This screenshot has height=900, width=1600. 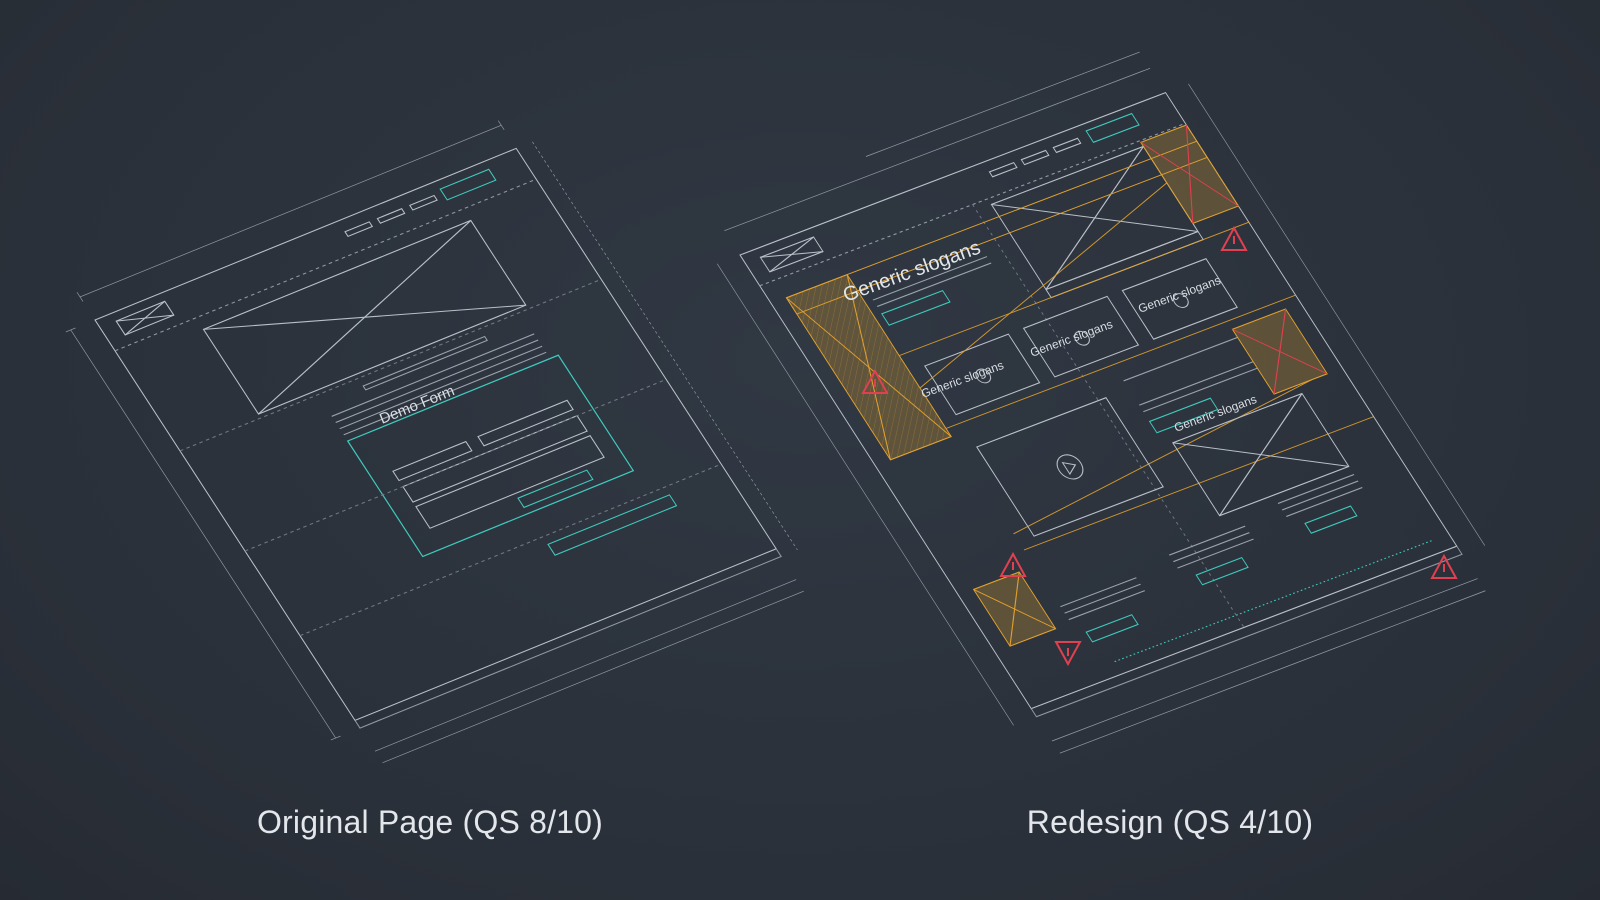 I want to click on redesign-nav-cta-button, so click(x=1112, y=127).